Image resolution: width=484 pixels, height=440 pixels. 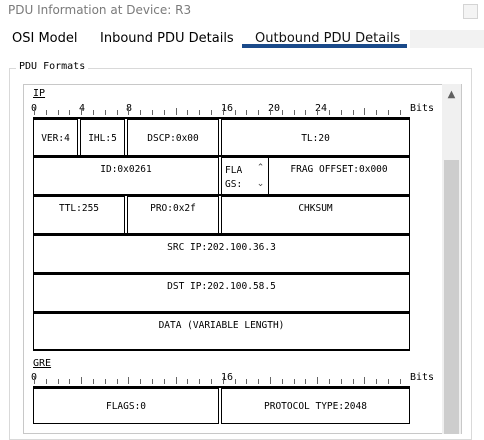 What do you see at coordinates (221, 254) in the screenshot?
I see `field-src-ip: SRC IP:202.100.36.3` at bounding box center [221, 254].